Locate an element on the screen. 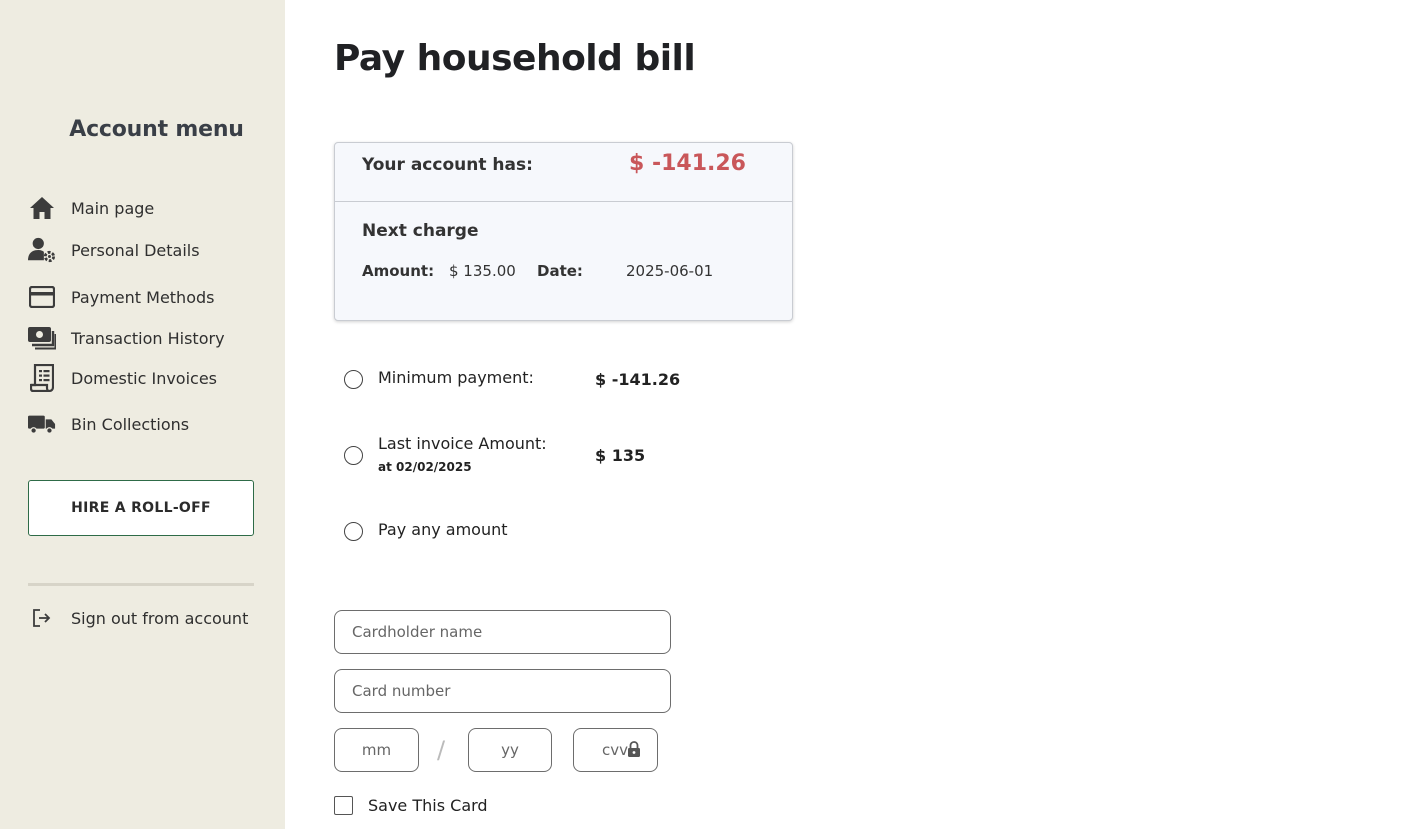  last-invoice-radio is located at coordinates (353, 455).